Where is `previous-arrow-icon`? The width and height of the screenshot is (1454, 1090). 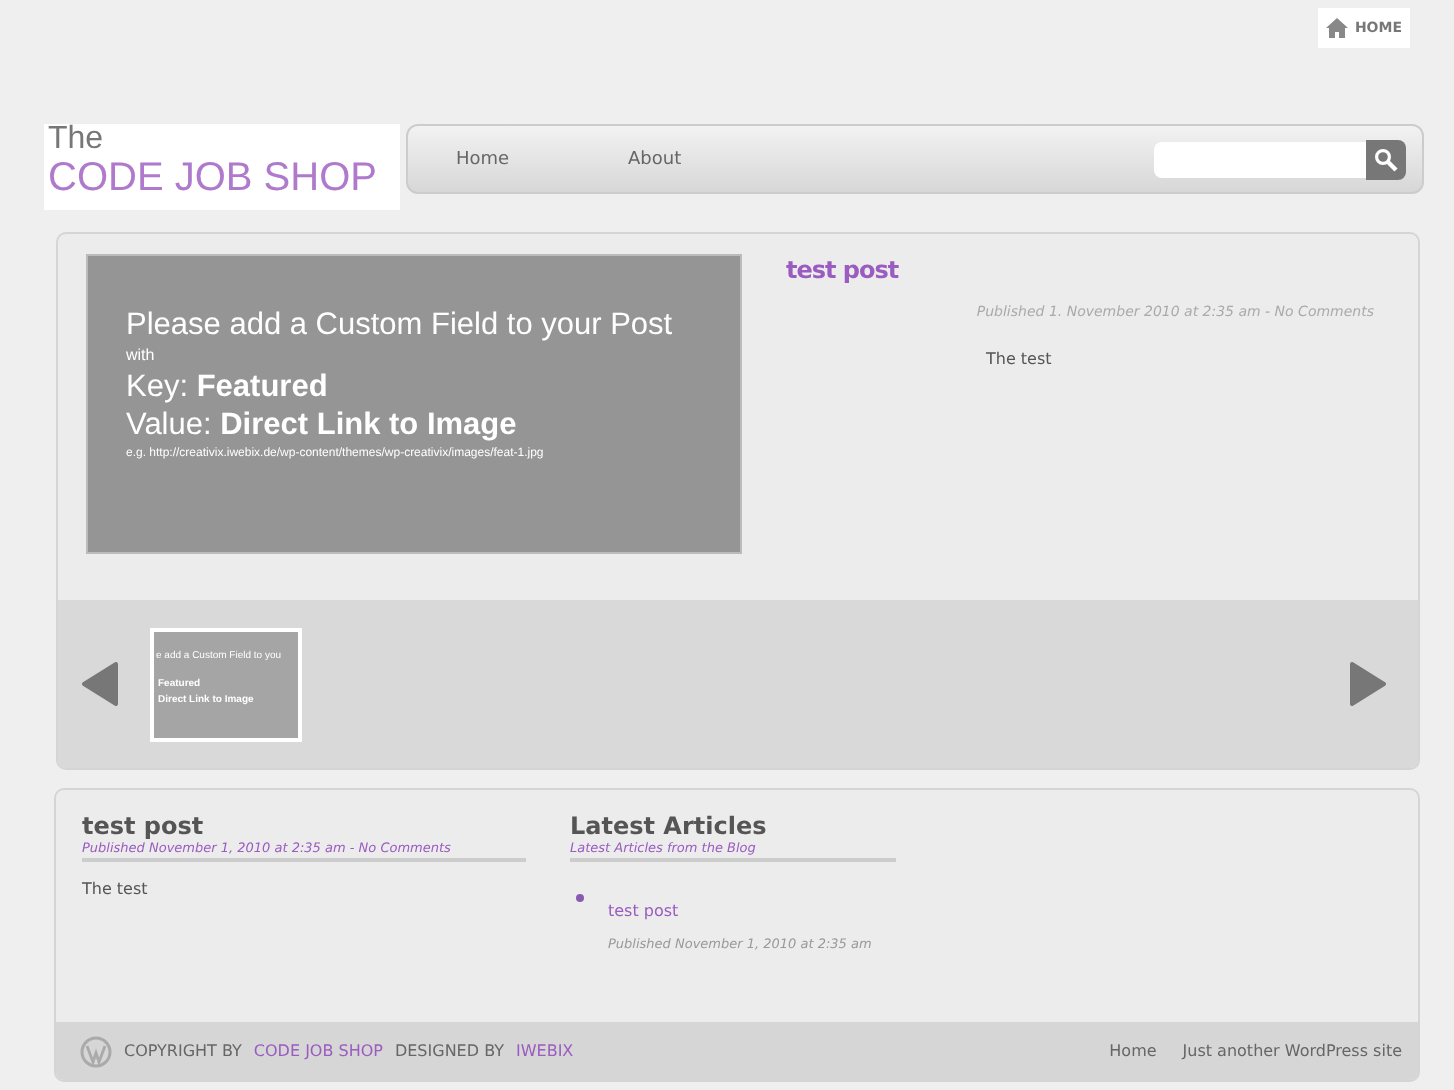
previous-arrow-icon is located at coordinates (100, 684).